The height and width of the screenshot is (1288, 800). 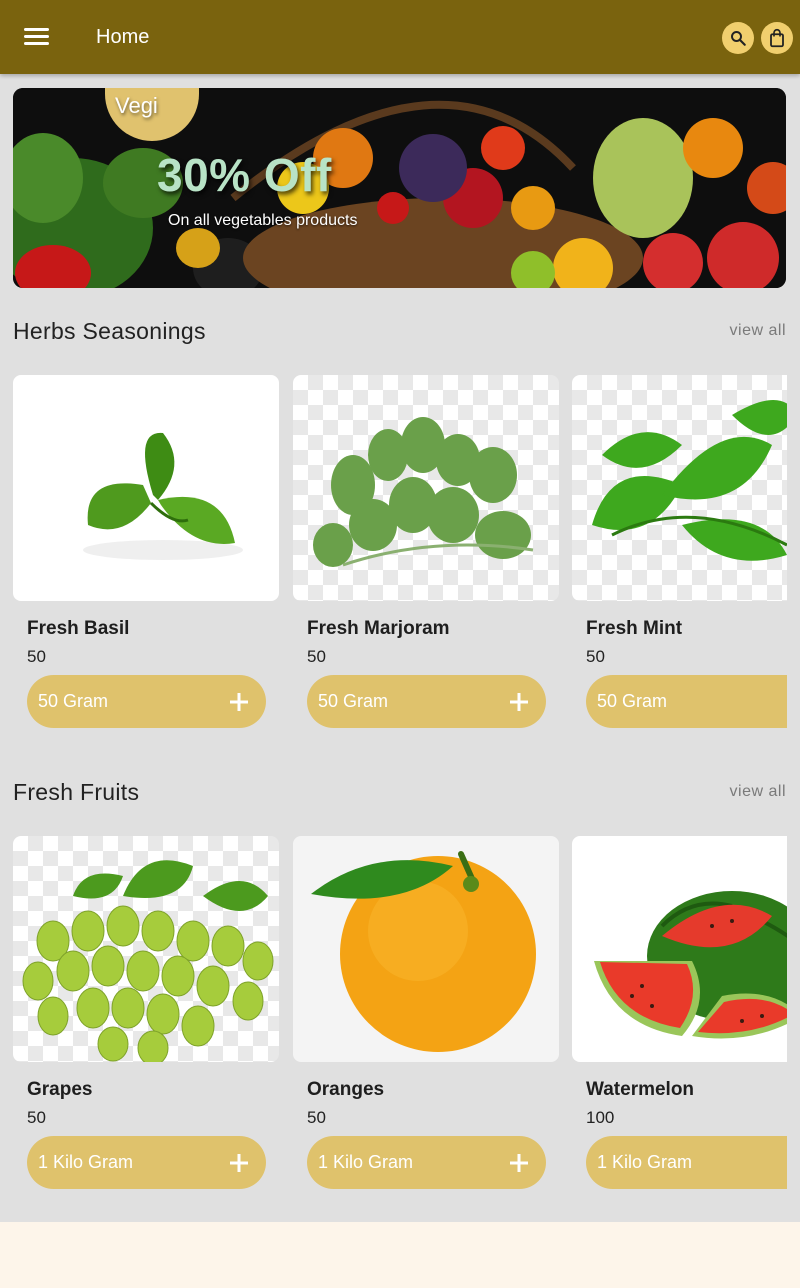 What do you see at coordinates (346, 1089) in the screenshot?
I see `product-name: Oranges` at bounding box center [346, 1089].